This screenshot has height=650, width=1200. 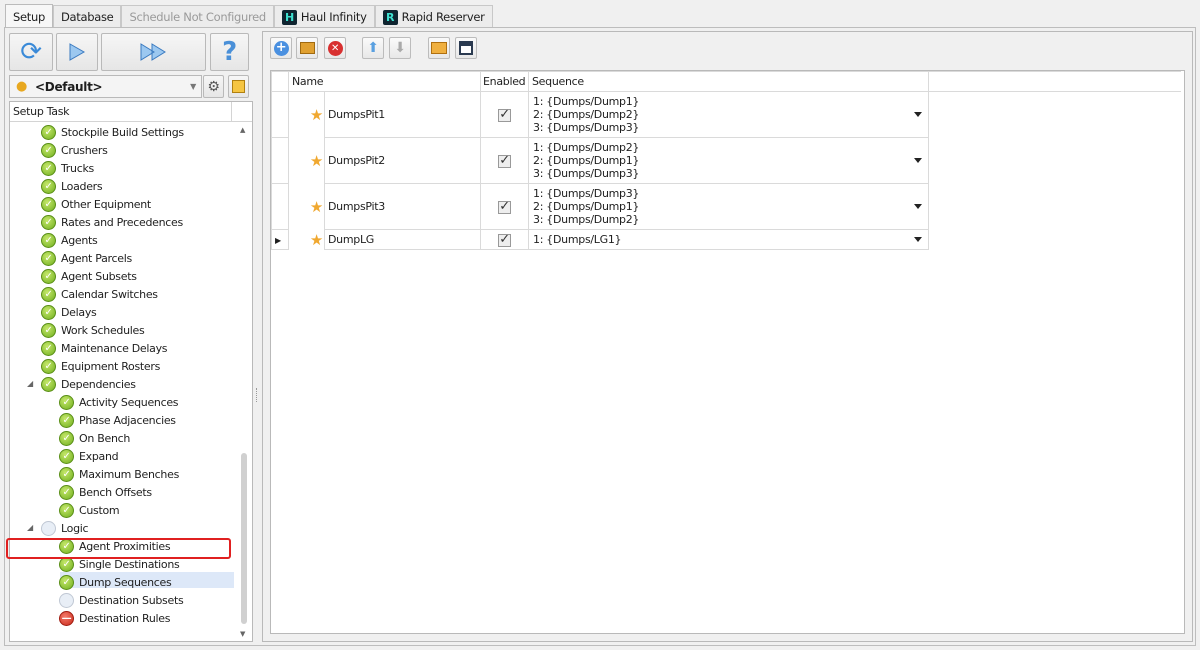 What do you see at coordinates (402, 160) in the screenshot?
I see `name-cell: DumpsPit2` at bounding box center [402, 160].